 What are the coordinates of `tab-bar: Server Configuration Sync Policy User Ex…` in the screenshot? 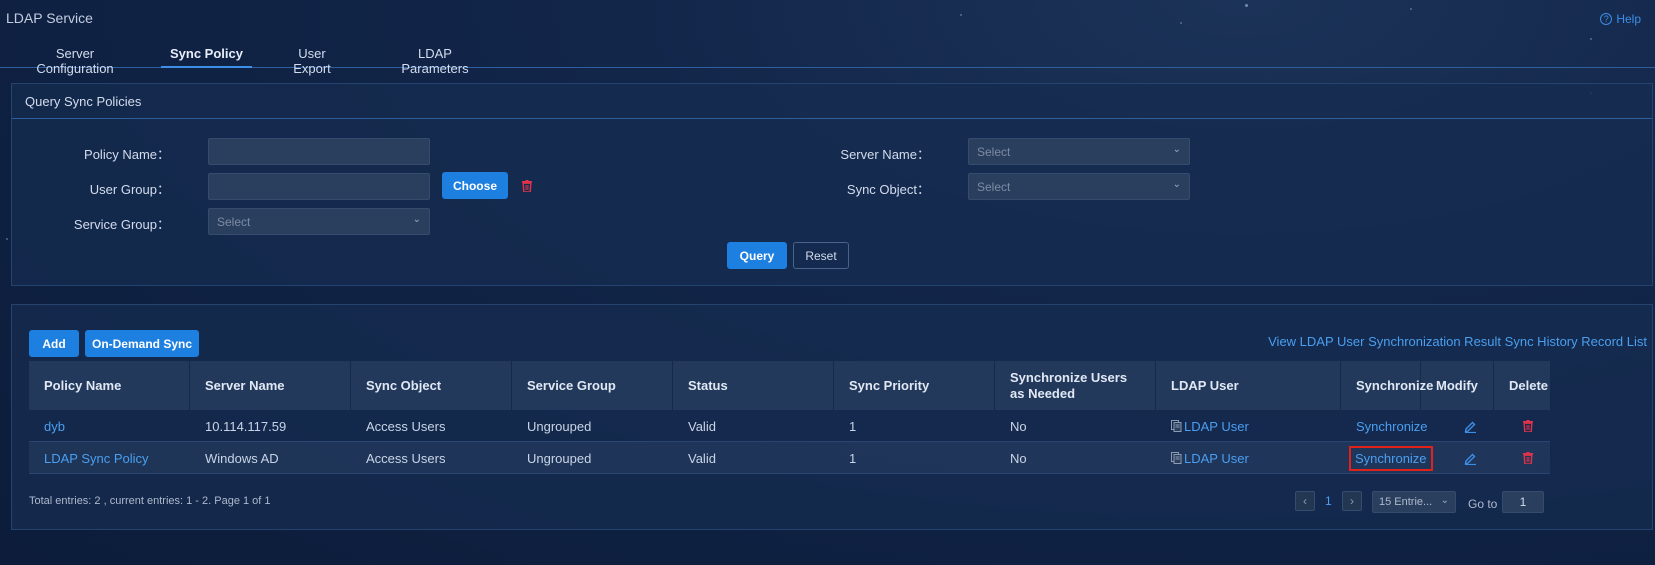 It's located at (827, 59).